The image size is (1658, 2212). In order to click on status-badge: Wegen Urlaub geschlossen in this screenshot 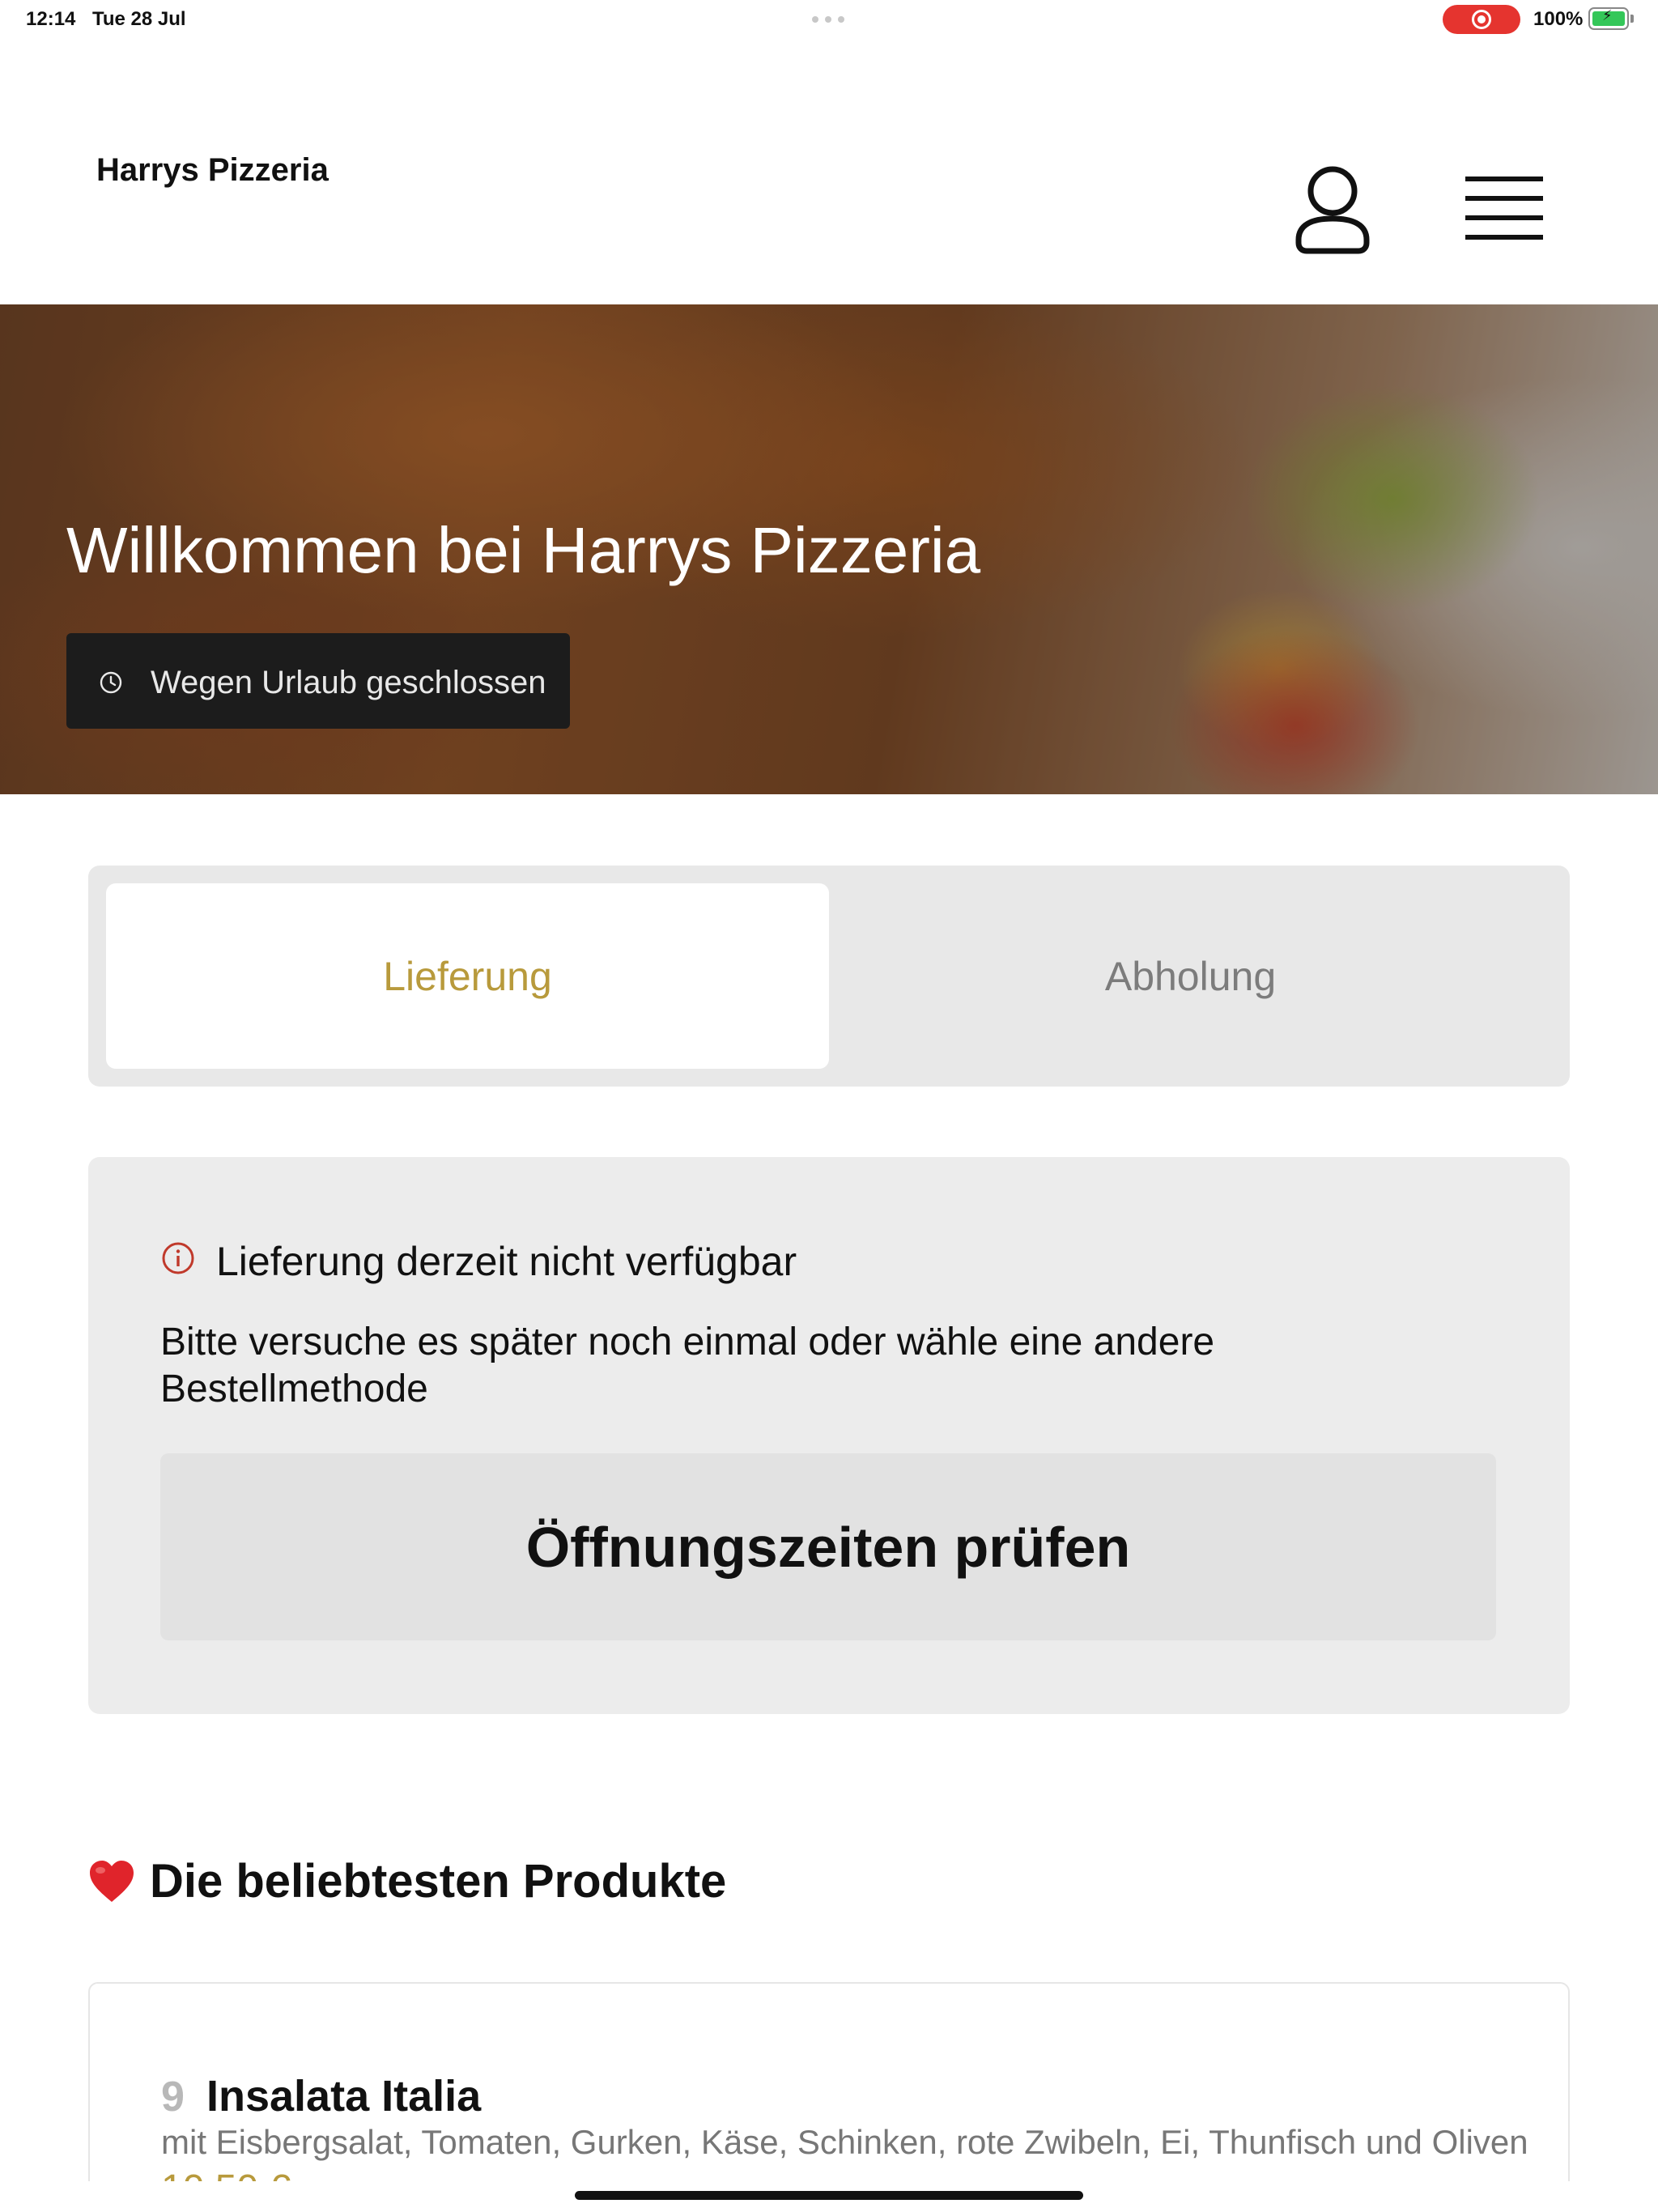, I will do `click(318, 681)`.